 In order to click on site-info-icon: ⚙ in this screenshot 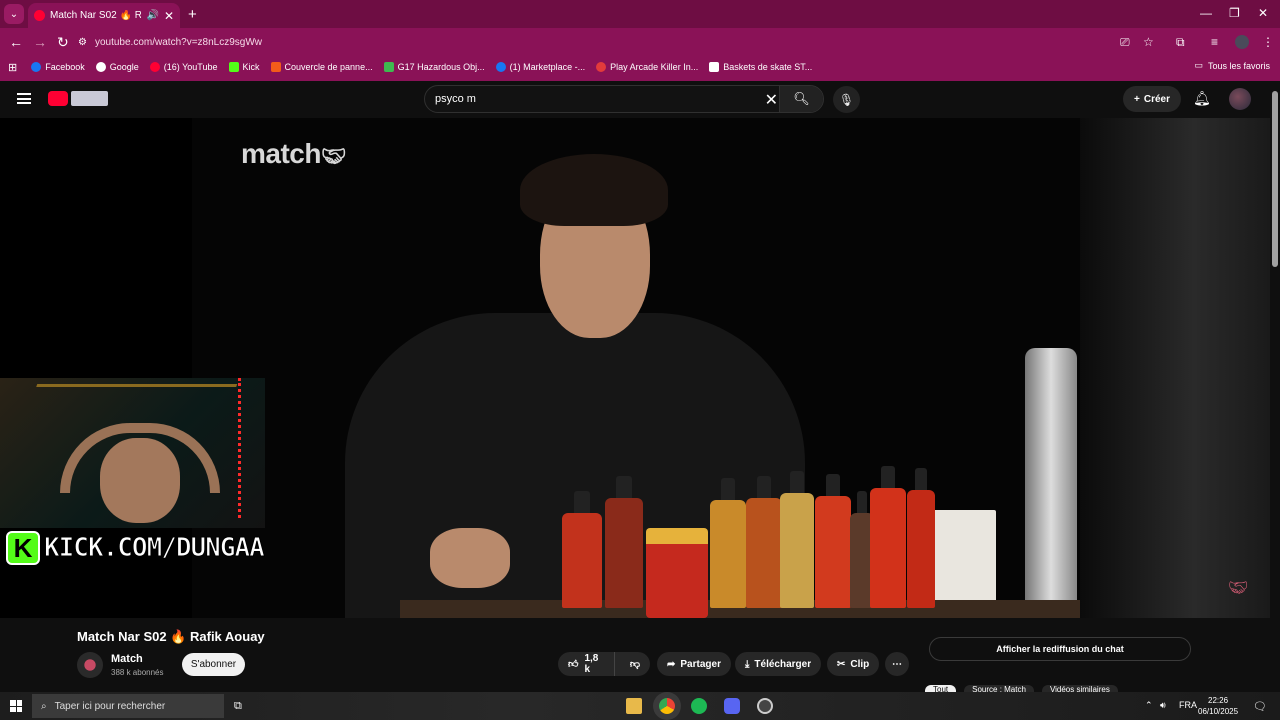, I will do `click(82, 42)`.